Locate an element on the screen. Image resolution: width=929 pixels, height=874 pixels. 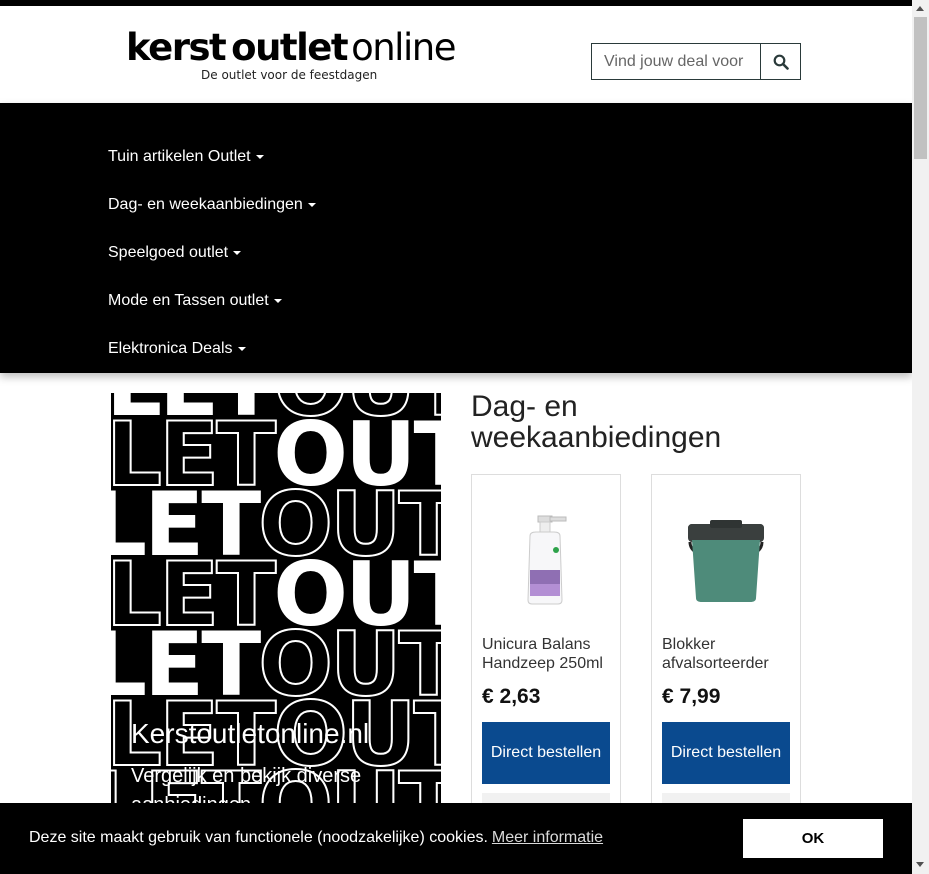
search-icon is located at coordinates (781, 62).